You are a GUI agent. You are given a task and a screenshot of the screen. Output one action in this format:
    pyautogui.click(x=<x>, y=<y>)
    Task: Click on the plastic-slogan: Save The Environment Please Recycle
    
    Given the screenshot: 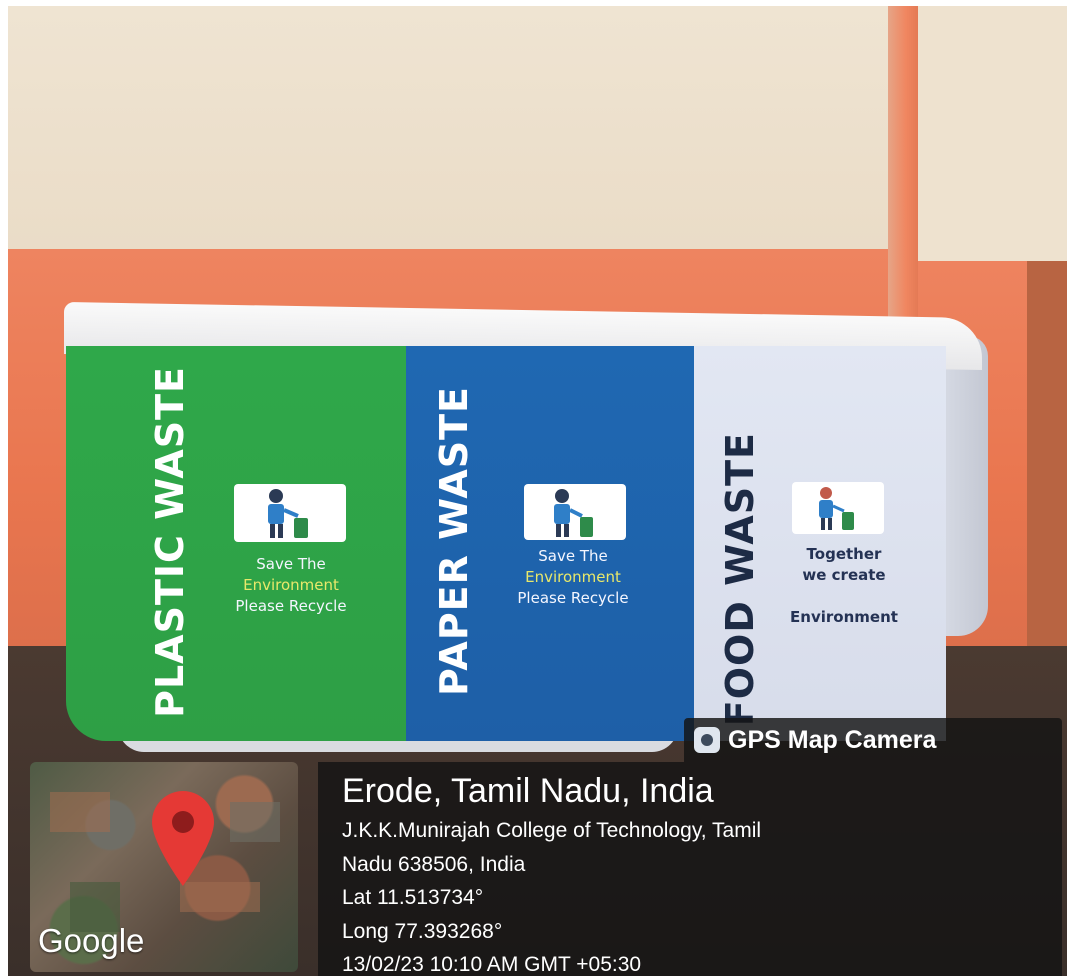 What is the action you would take?
    pyautogui.click(x=291, y=585)
    